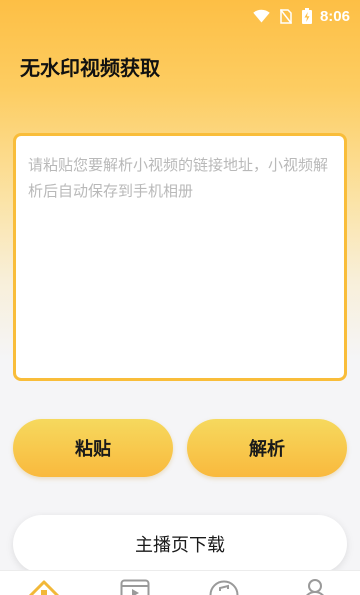  I want to click on wifi-icon, so click(261, 16).